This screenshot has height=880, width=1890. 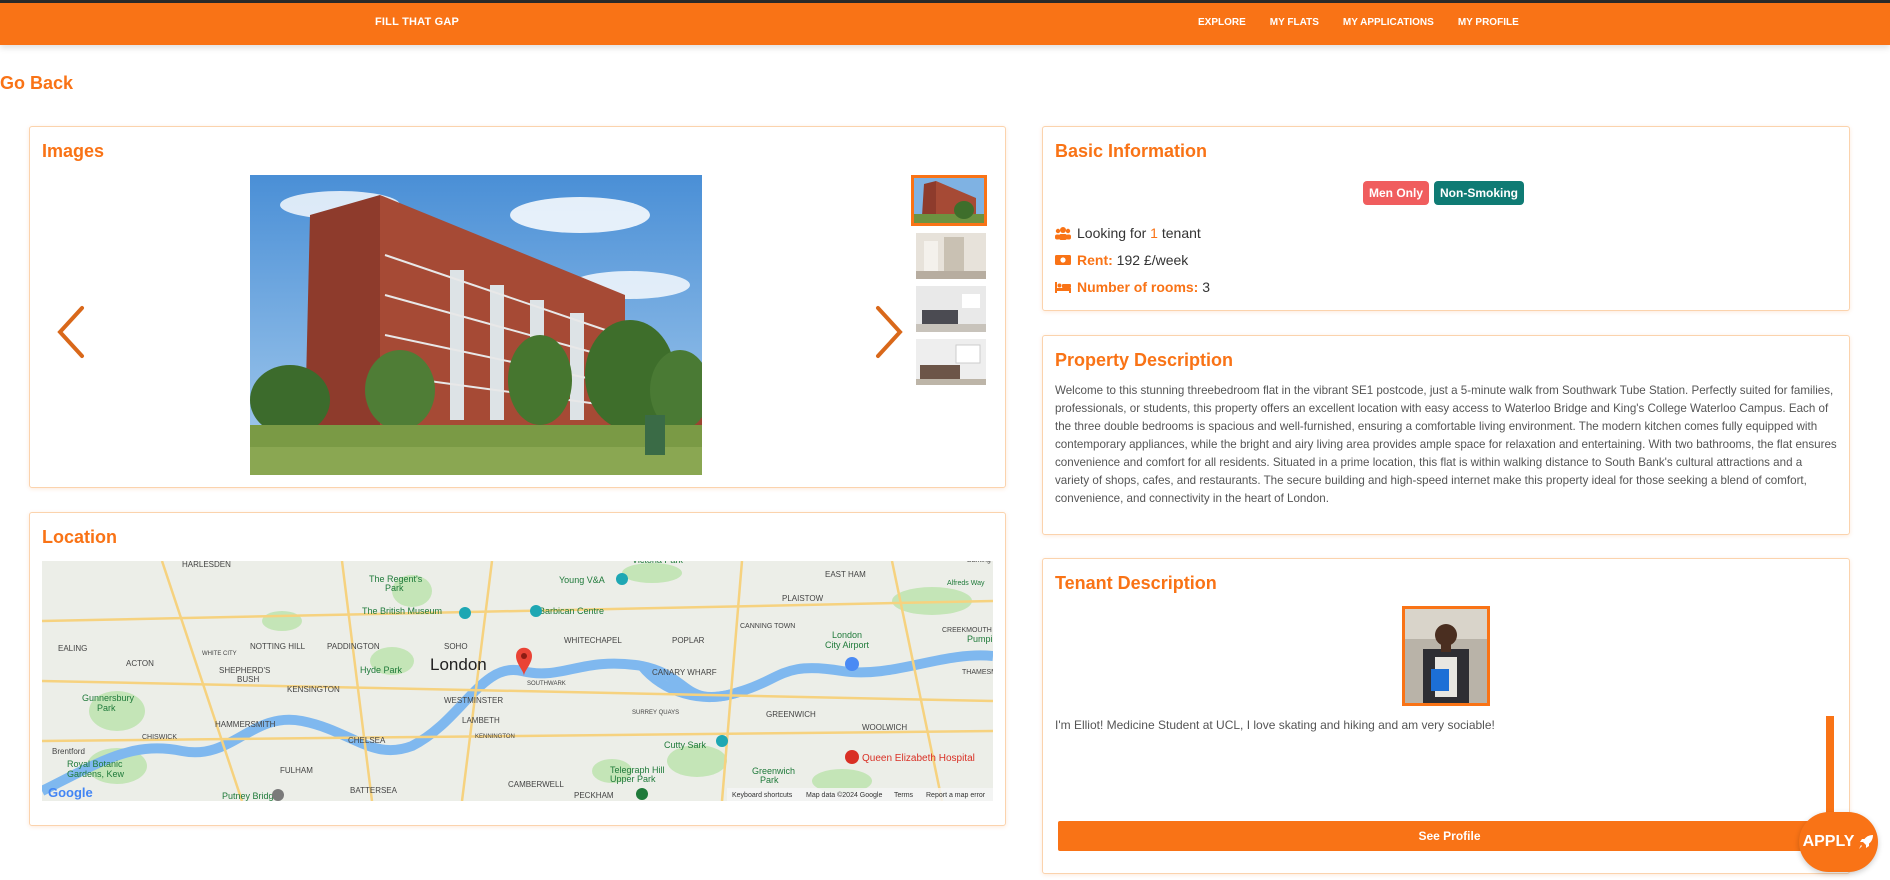 I want to click on non-smoking-badge: Non-Smoking, so click(x=1479, y=193).